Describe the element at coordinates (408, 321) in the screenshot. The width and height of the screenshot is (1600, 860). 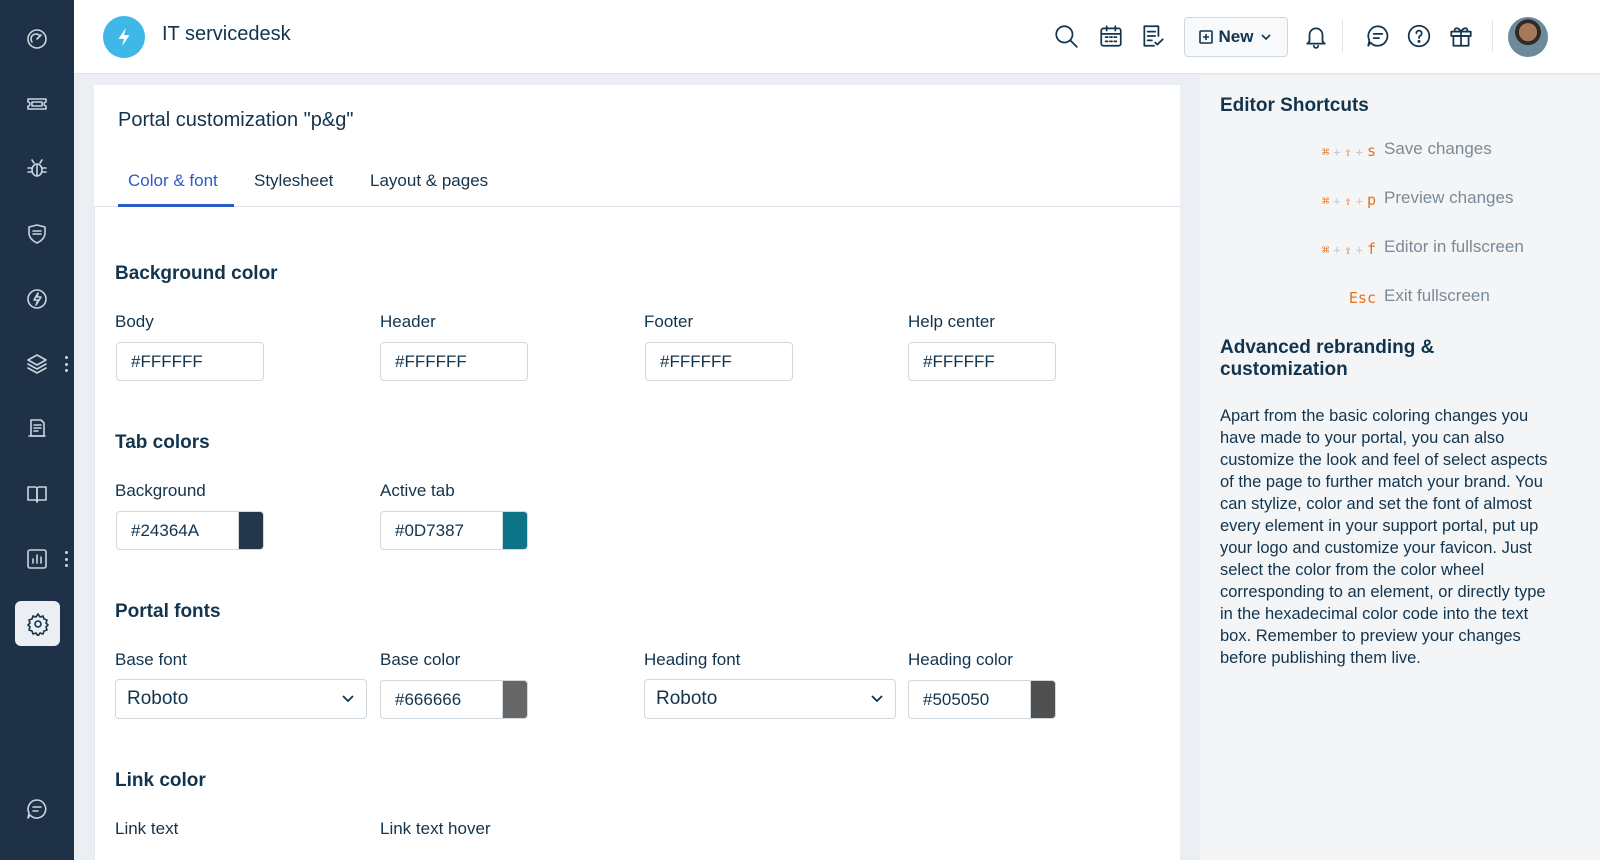
I see `field-label-header: Header` at that location.